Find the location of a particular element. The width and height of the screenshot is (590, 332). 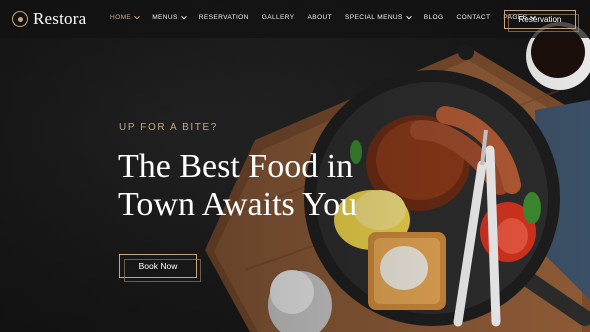

nav-item-label: RESERVATION is located at coordinates (223, 17).